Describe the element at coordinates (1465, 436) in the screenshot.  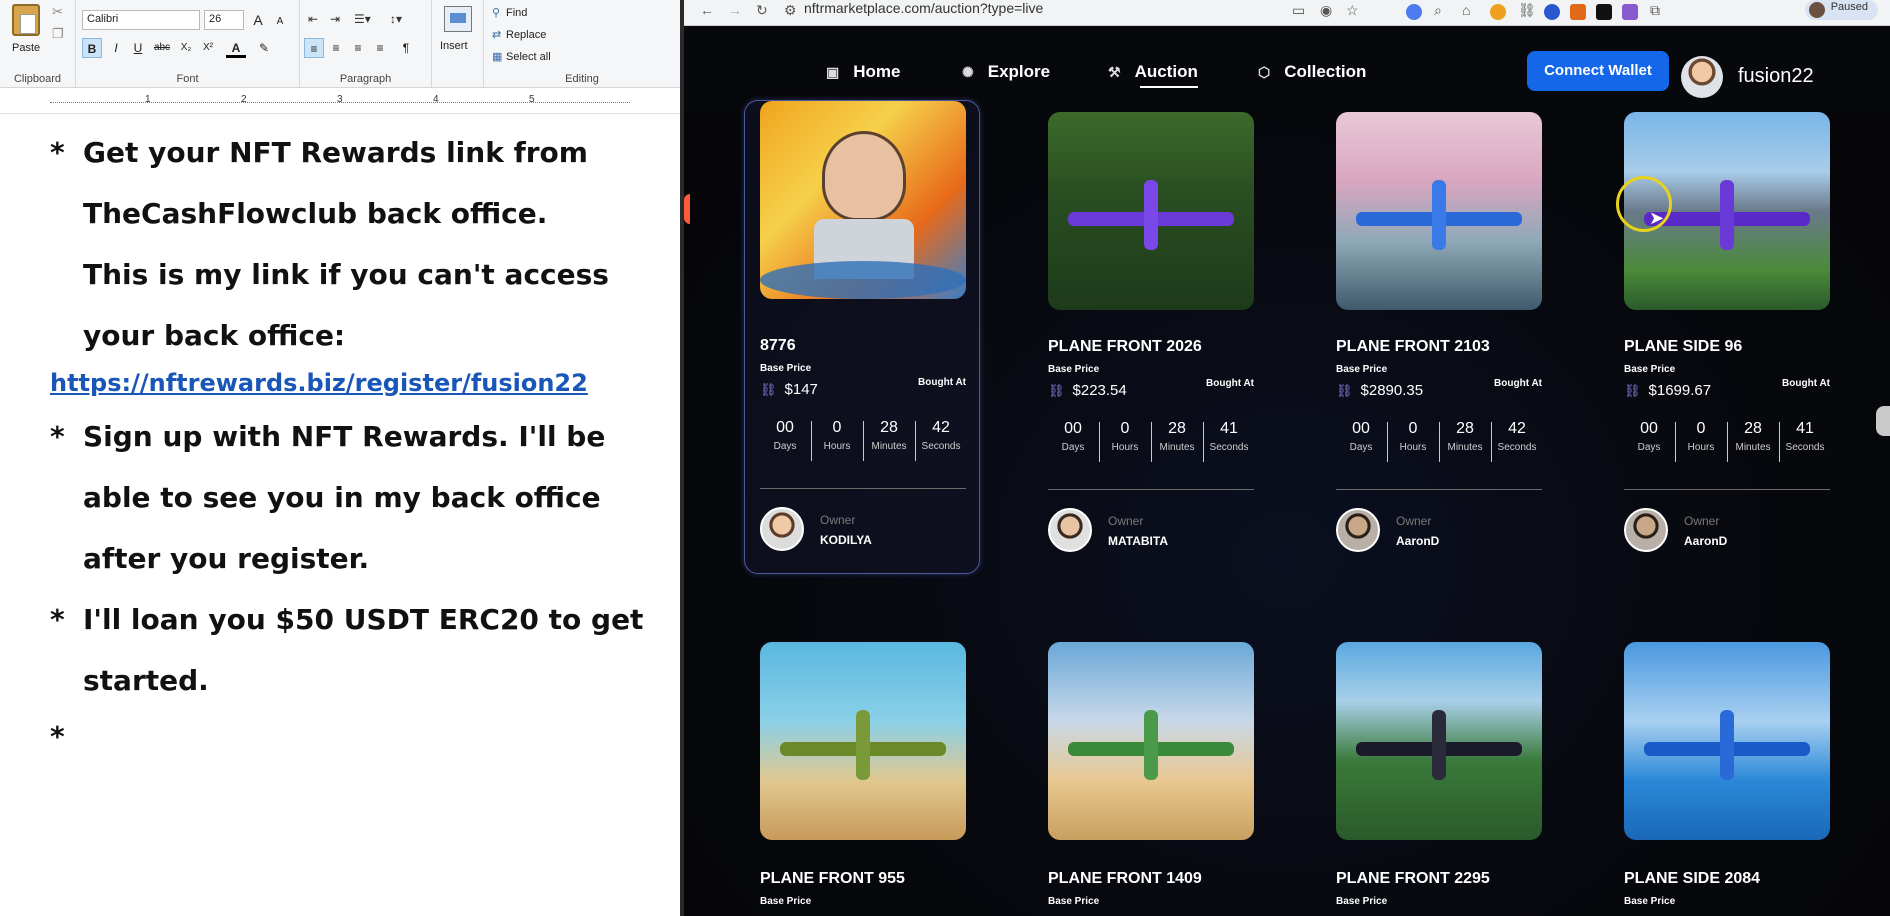
I see `countdown-minutes: 28 Minutes` at that location.